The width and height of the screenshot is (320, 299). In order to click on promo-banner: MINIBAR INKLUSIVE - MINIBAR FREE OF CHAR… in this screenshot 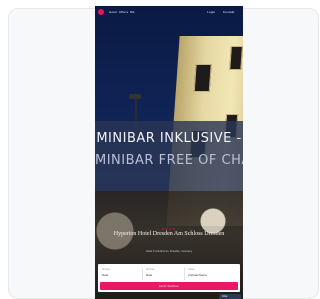, I will do `click(169, 156)`.